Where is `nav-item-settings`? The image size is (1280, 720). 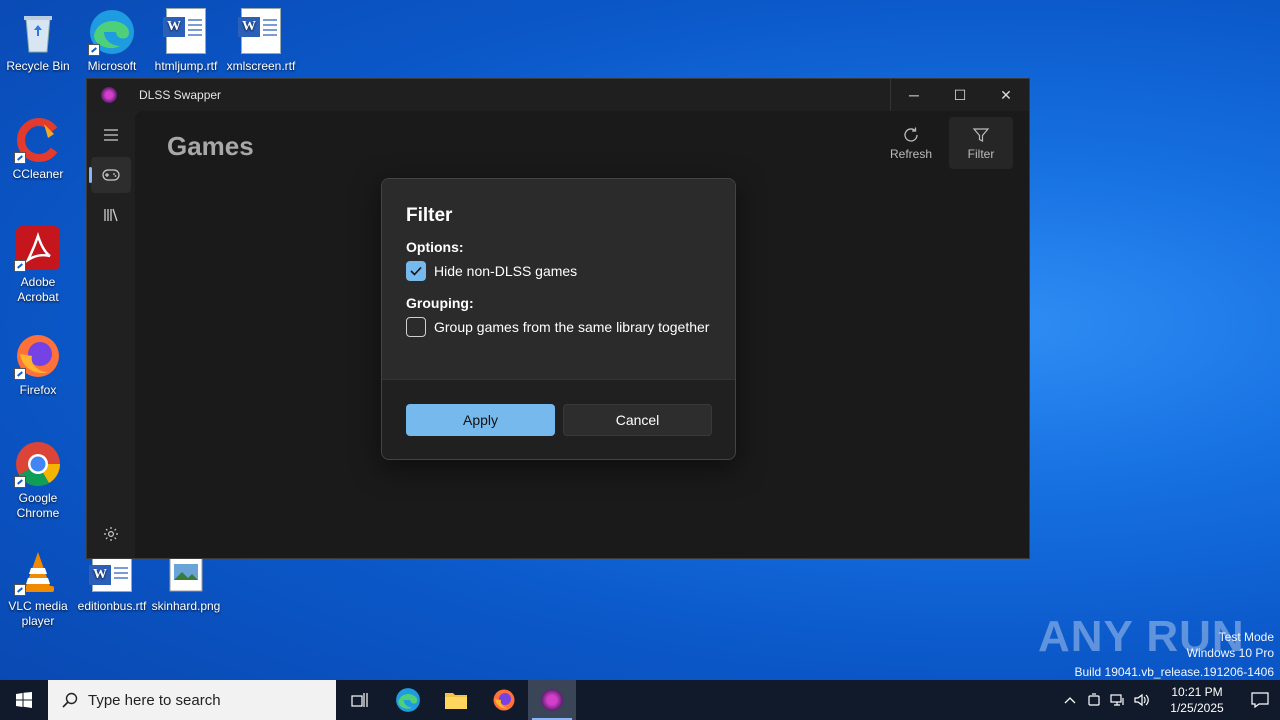
nav-item-settings is located at coordinates (111, 534).